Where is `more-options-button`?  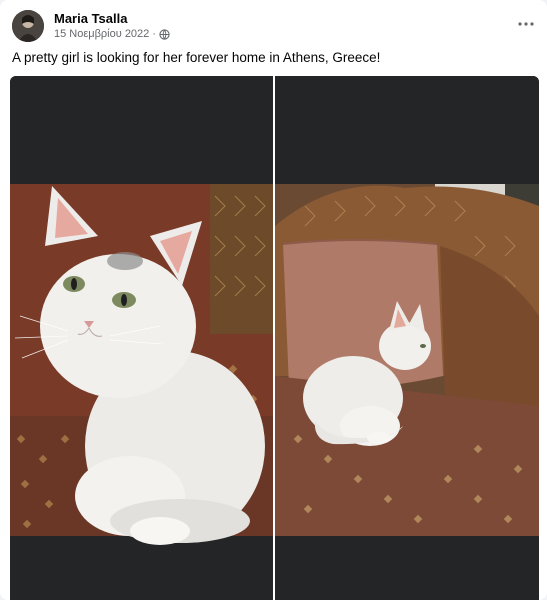 more-options-button is located at coordinates (526, 24).